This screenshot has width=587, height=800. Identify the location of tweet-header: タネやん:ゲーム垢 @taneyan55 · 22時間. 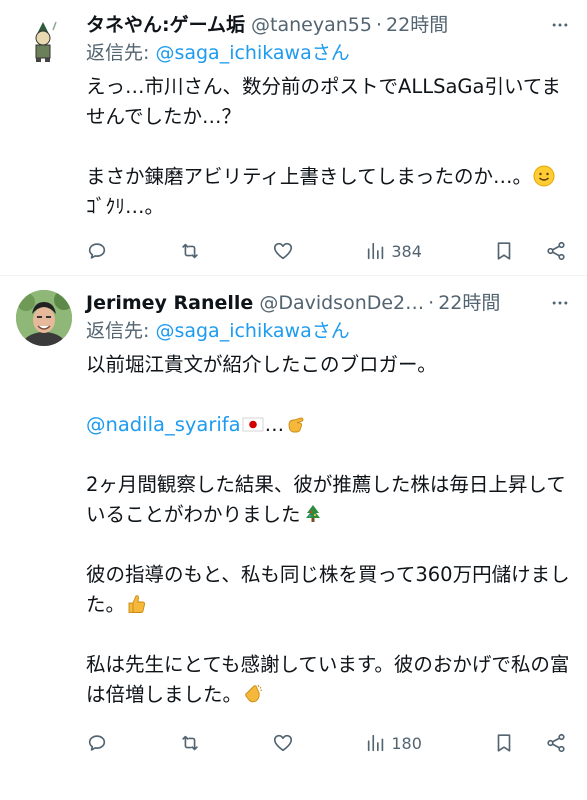
(328, 25).